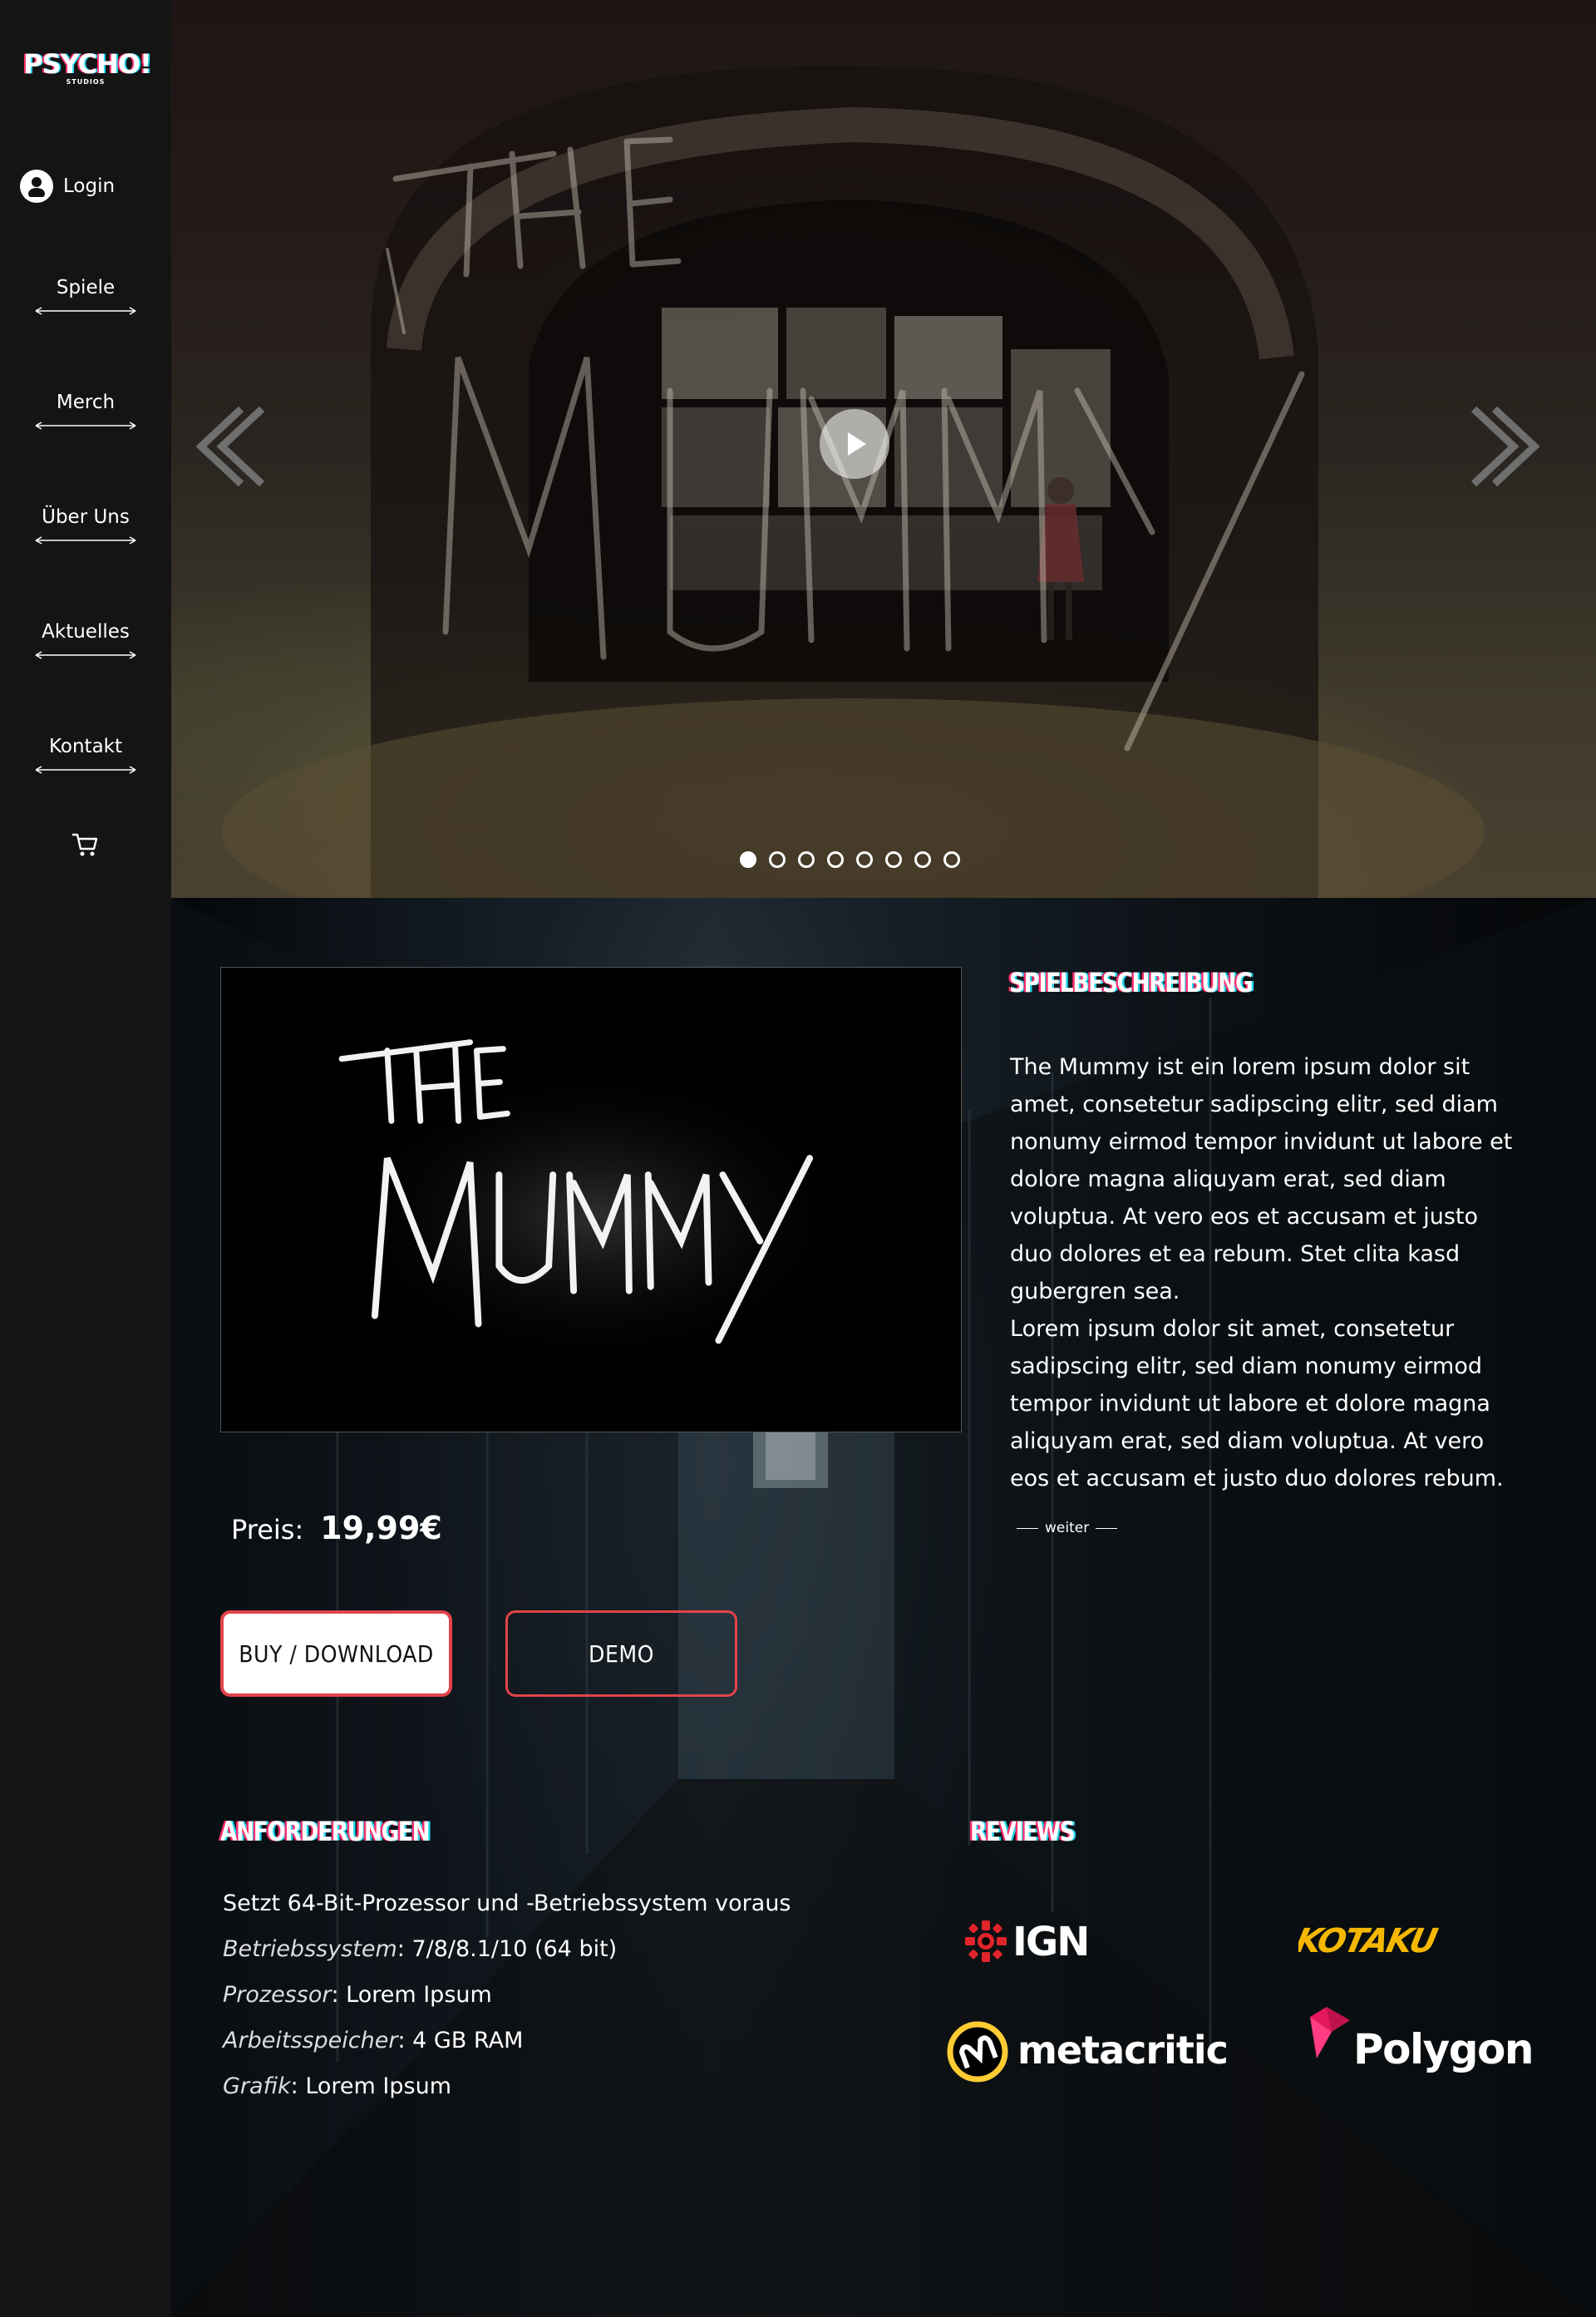  I want to click on nav-item-kontakt: Kontakt, so click(85, 755).